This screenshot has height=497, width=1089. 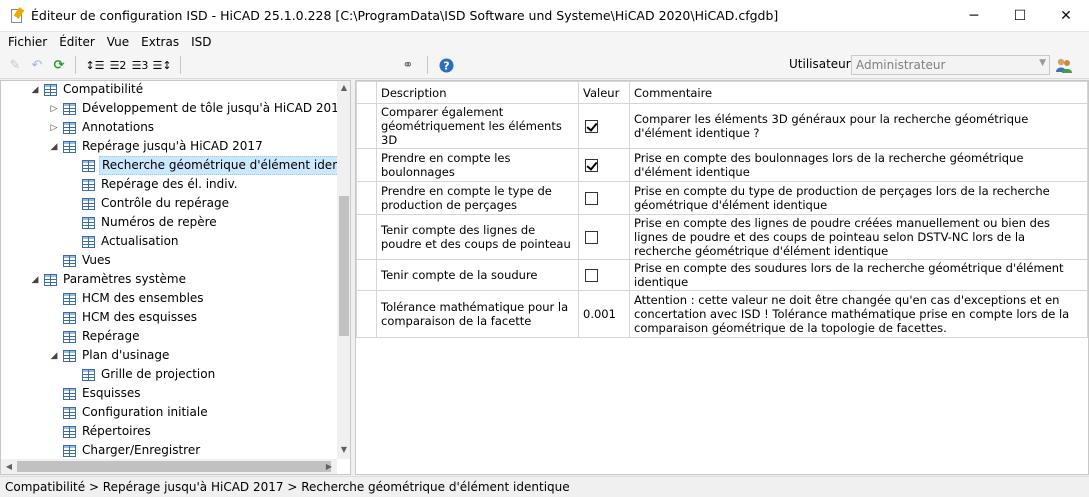 I want to click on tree-node: HCM des ensembles, so click(x=134, y=298).